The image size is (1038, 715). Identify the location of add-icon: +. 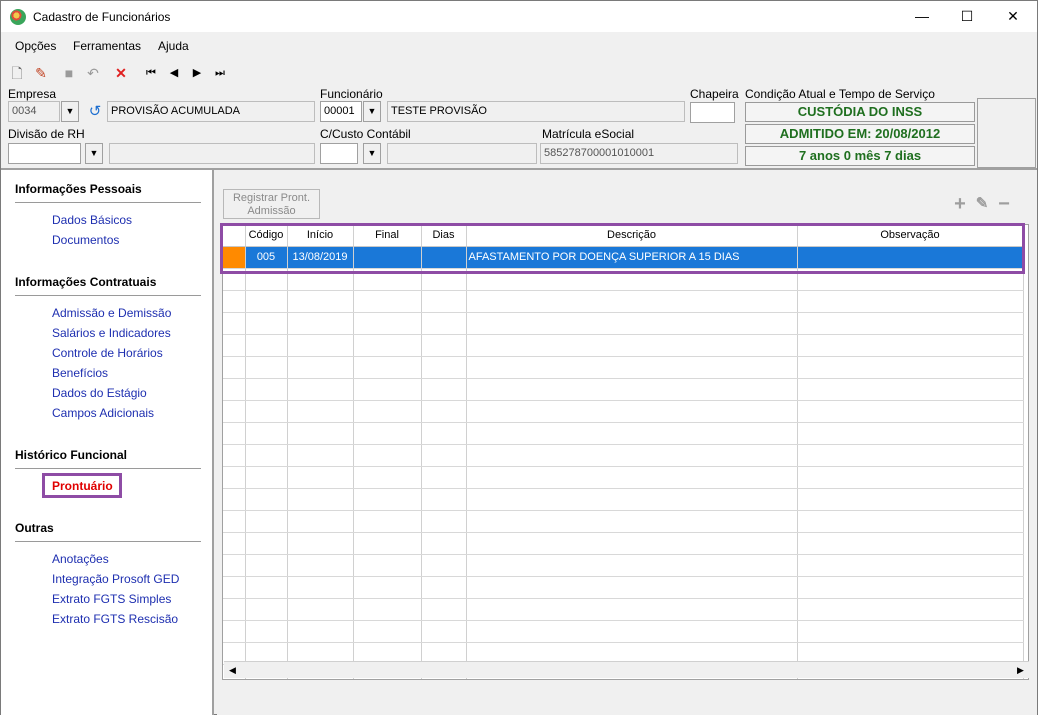
(960, 204).